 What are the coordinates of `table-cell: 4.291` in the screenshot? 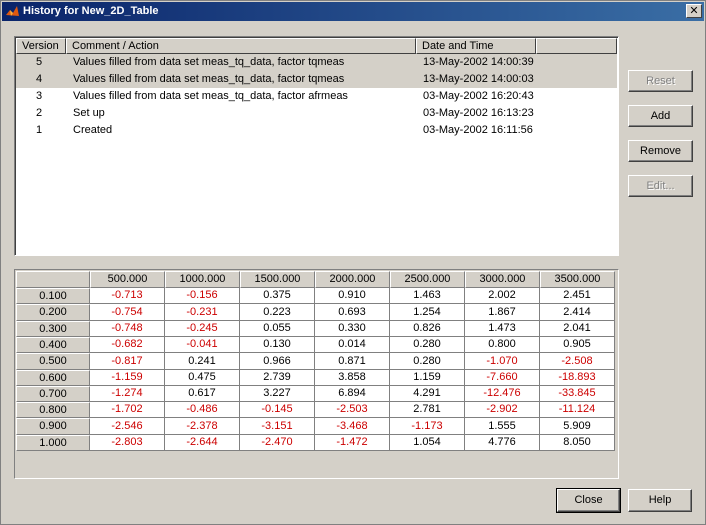 It's located at (427, 394).